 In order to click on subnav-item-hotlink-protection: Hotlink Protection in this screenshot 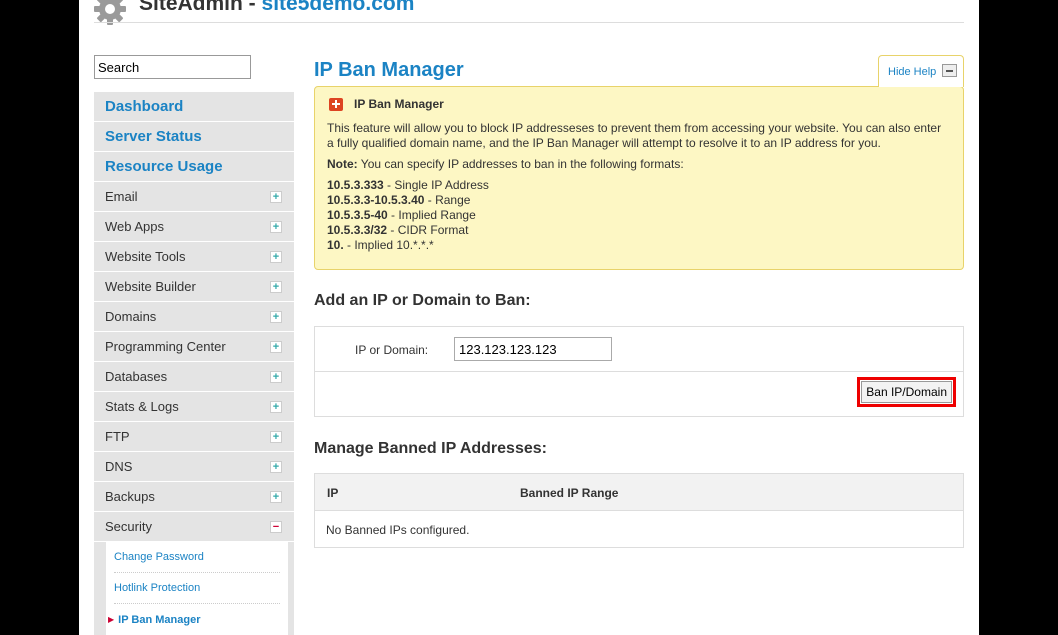, I will do `click(197, 588)`.